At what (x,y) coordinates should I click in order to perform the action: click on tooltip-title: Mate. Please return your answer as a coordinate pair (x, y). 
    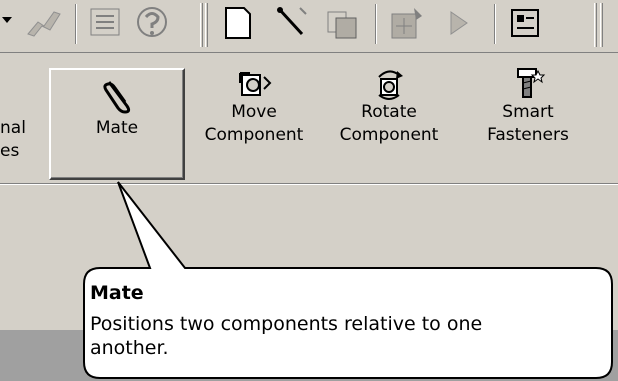
    Looking at the image, I should click on (117, 293).